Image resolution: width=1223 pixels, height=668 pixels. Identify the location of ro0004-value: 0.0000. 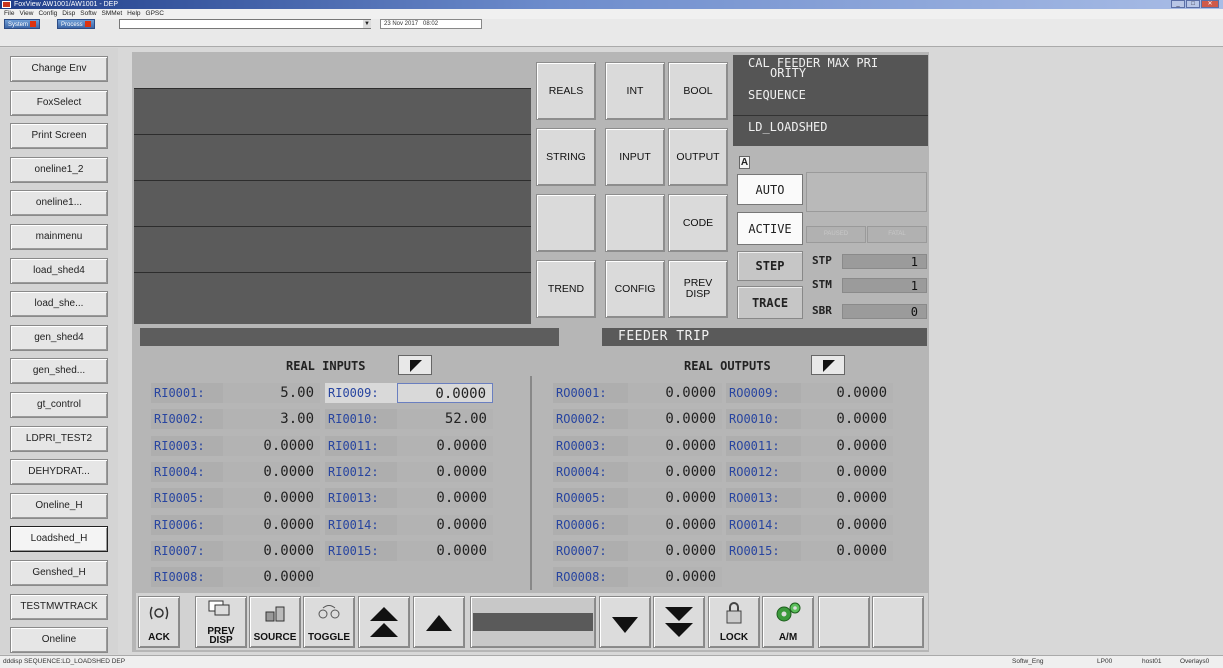
(675, 471).